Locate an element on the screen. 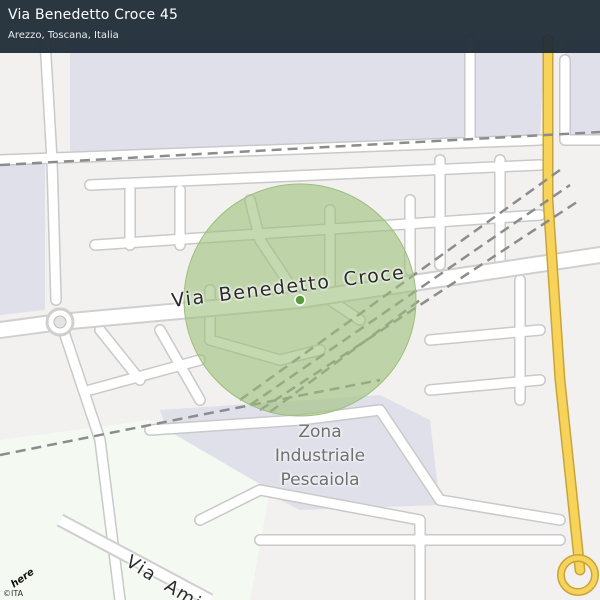 This screenshot has height=600, width=600. copyright-text: ©ITA is located at coordinates (13, 593).